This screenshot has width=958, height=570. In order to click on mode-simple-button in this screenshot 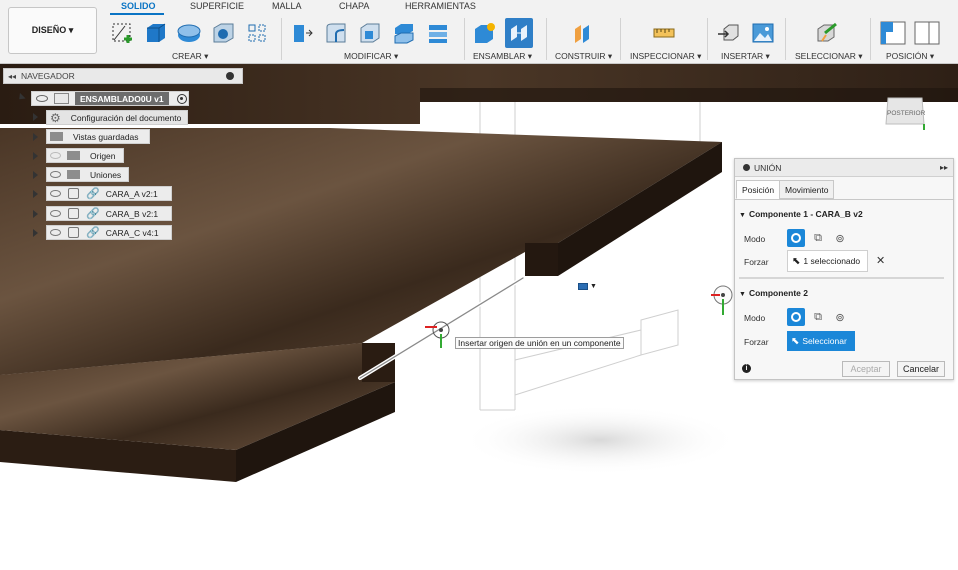, I will do `click(796, 238)`.